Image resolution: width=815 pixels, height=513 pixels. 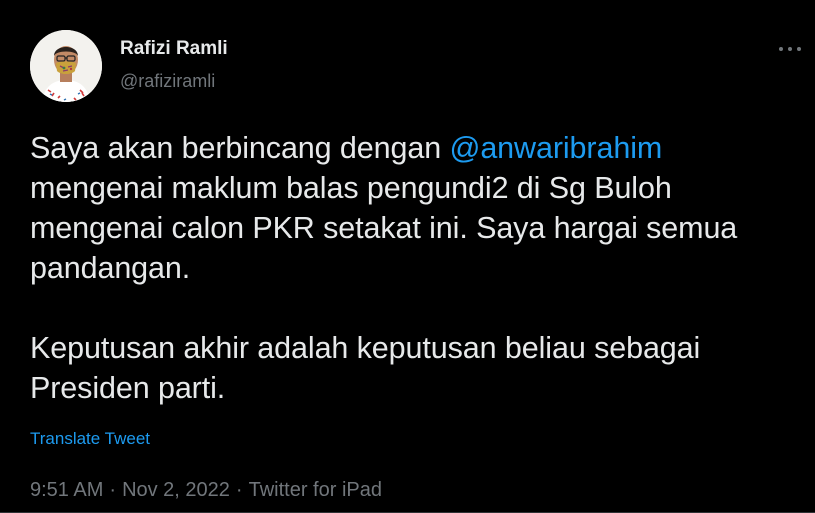 What do you see at coordinates (315, 490) in the screenshot?
I see `tweet-source: Twitter for iPad` at bounding box center [315, 490].